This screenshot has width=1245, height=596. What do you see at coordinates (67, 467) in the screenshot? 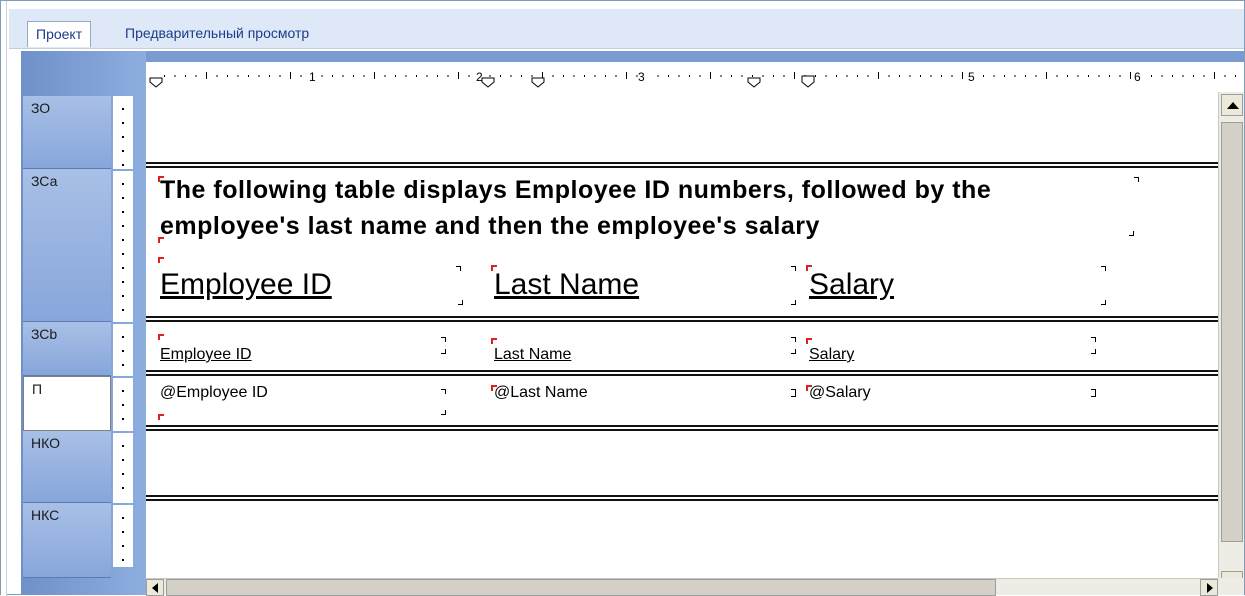
I see `band-label-page-footer: НКО` at bounding box center [67, 467].